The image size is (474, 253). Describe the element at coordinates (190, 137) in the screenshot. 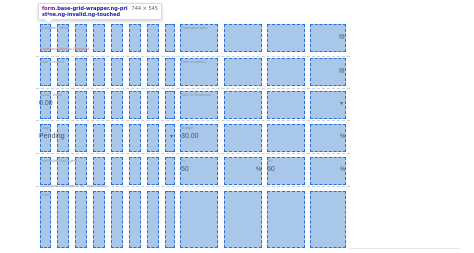

I see `margin-input: 30.00` at that location.